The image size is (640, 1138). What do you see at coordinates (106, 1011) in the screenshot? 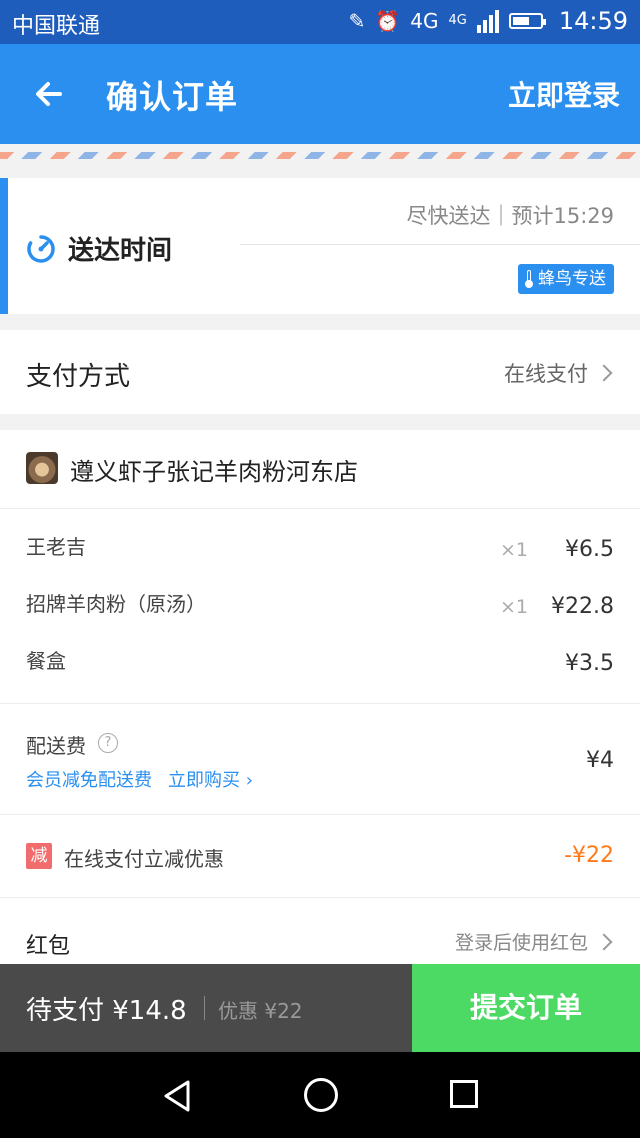
I see `amount-due: 待支付 ¥14.8` at bounding box center [106, 1011].